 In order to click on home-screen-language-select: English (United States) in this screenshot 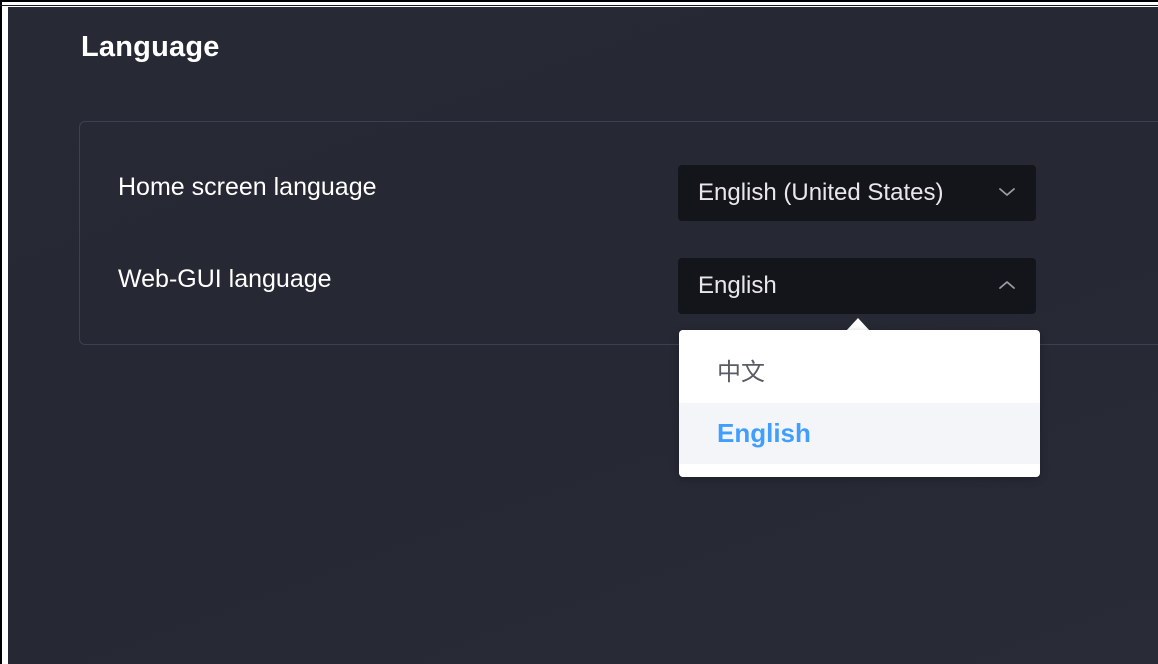, I will do `click(857, 193)`.